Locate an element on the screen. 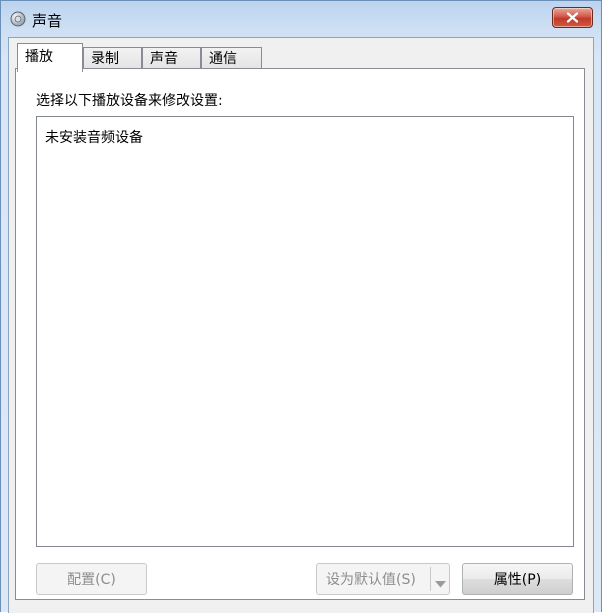 This screenshot has height=613, width=604. tab-playback: 播放 is located at coordinates (50, 57).